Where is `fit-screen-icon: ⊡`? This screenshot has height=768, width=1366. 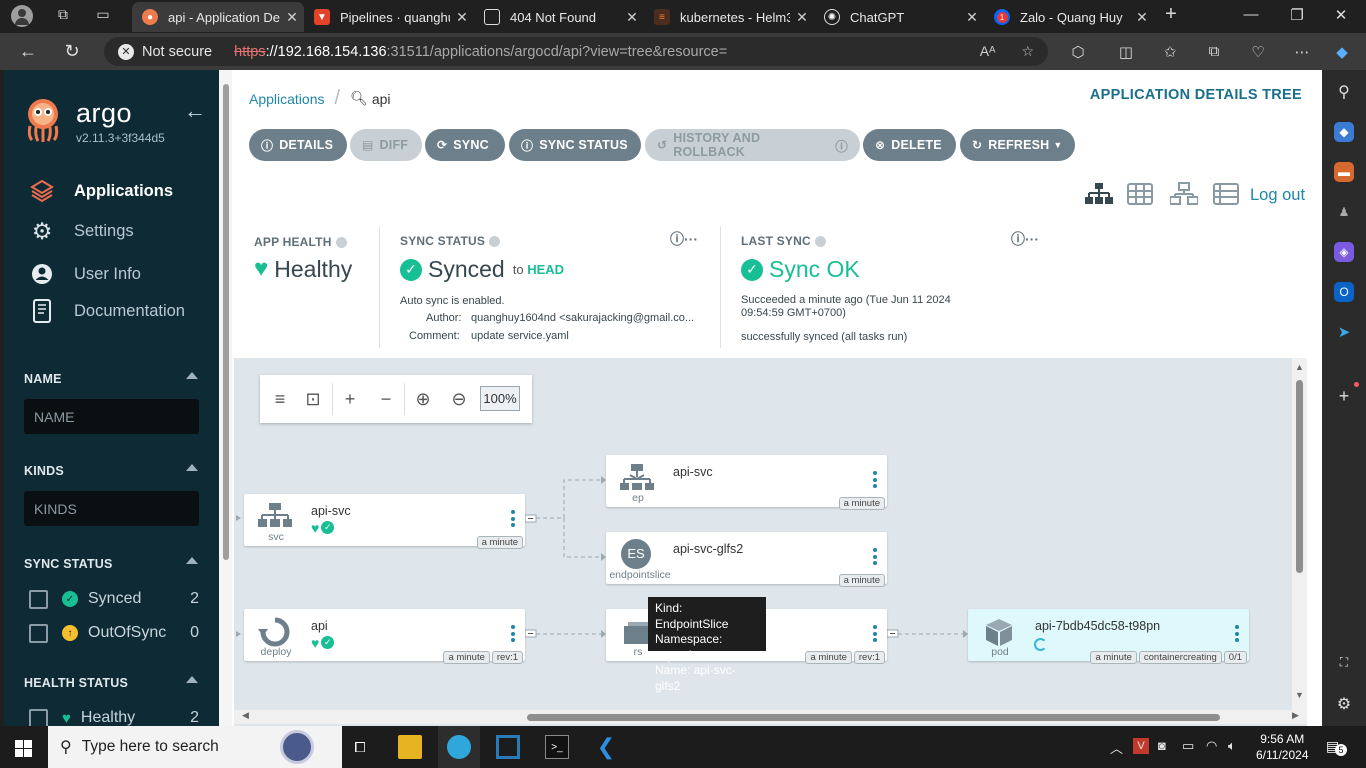 fit-screen-icon: ⊡ is located at coordinates (313, 399).